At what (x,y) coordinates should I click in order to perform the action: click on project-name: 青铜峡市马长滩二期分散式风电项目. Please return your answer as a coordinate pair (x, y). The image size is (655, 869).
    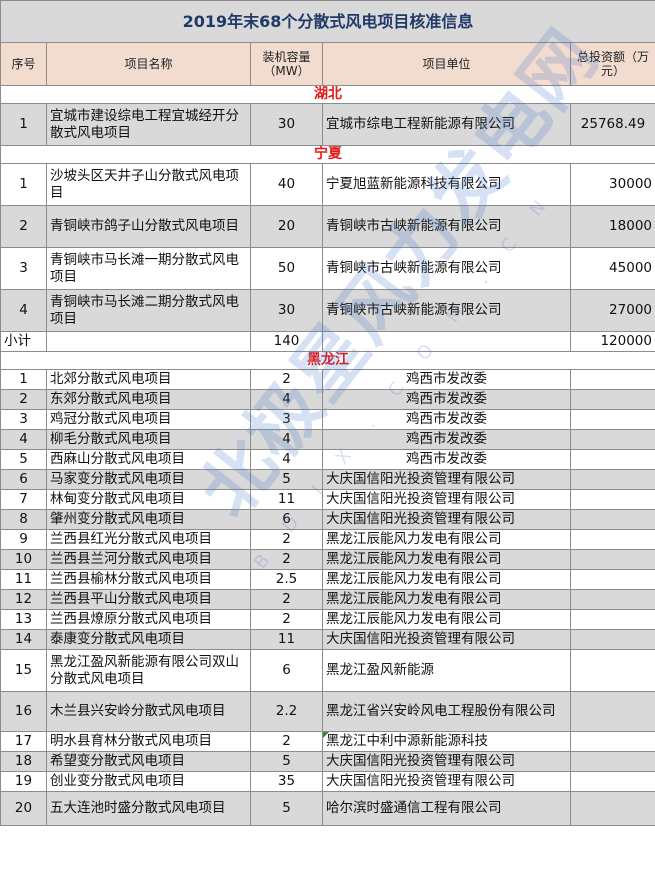
    Looking at the image, I should click on (148, 310).